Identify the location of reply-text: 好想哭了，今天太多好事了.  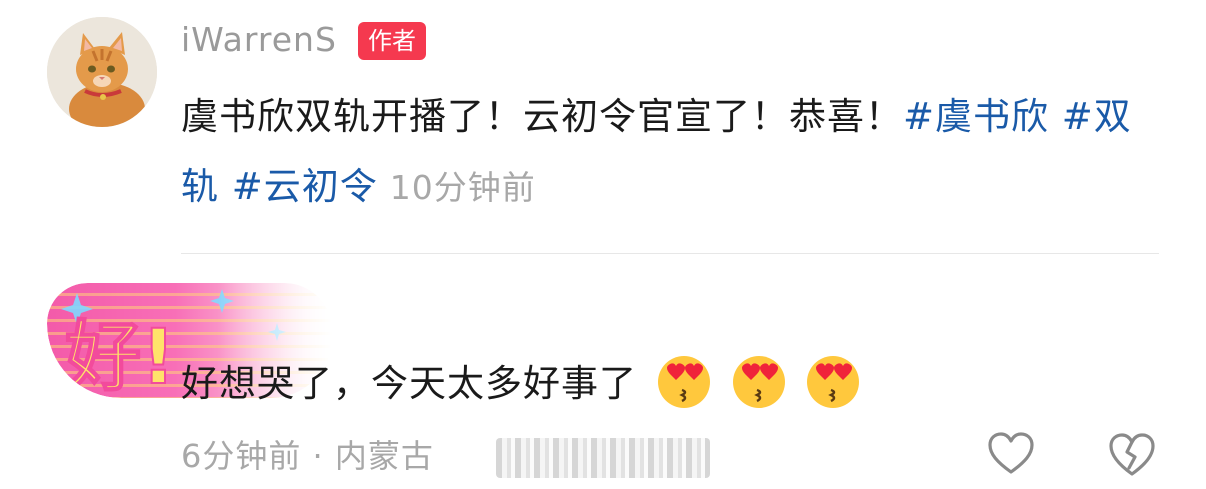
(409, 383).